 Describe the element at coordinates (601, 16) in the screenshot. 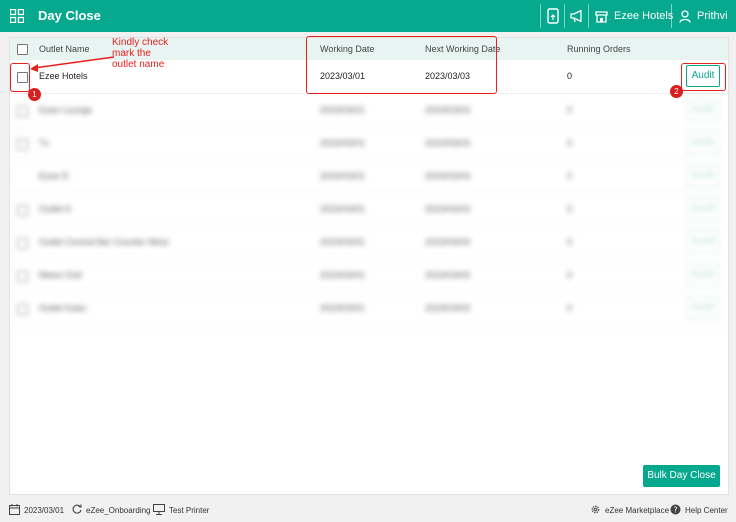

I see `store-icon` at that location.